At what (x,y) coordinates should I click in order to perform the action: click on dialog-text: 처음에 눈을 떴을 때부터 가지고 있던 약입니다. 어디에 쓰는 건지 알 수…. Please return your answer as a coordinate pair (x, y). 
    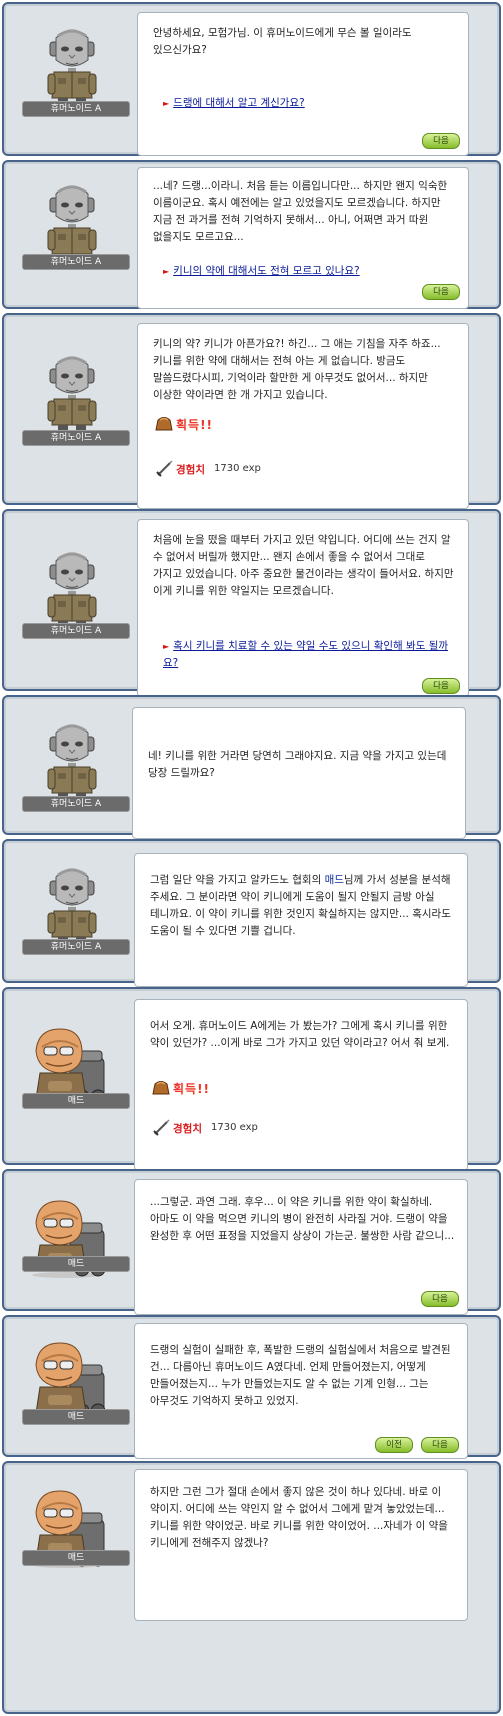
    Looking at the image, I should click on (305, 565).